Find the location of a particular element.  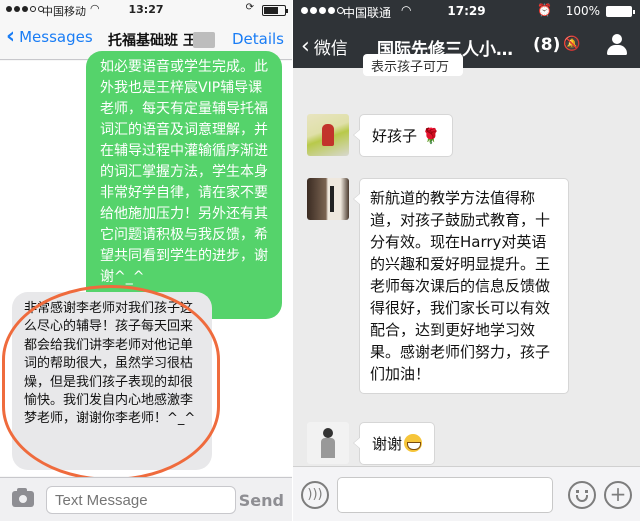

back-button: ‹ 微信 is located at coordinates (324, 46).